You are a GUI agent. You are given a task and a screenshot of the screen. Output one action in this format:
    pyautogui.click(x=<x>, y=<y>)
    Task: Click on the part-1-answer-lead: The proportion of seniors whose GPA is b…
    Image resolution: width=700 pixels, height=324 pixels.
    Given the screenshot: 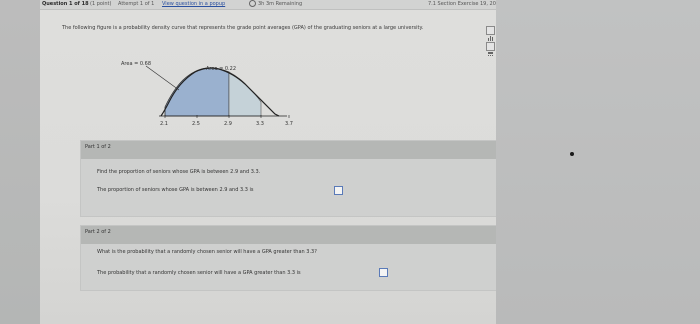 What is the action you would take?
    pyautogui.click(x=175, y=190)
    